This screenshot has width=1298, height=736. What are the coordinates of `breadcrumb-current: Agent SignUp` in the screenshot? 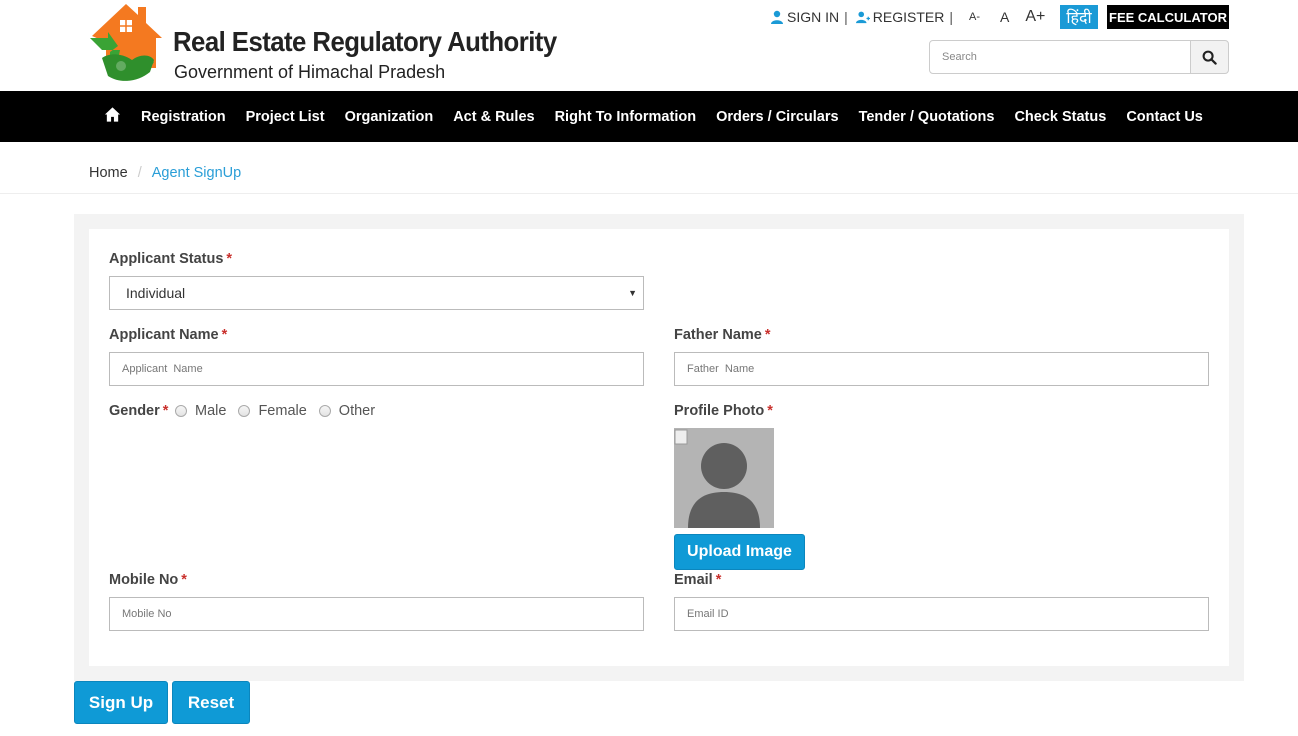 It's located at (196, 173).